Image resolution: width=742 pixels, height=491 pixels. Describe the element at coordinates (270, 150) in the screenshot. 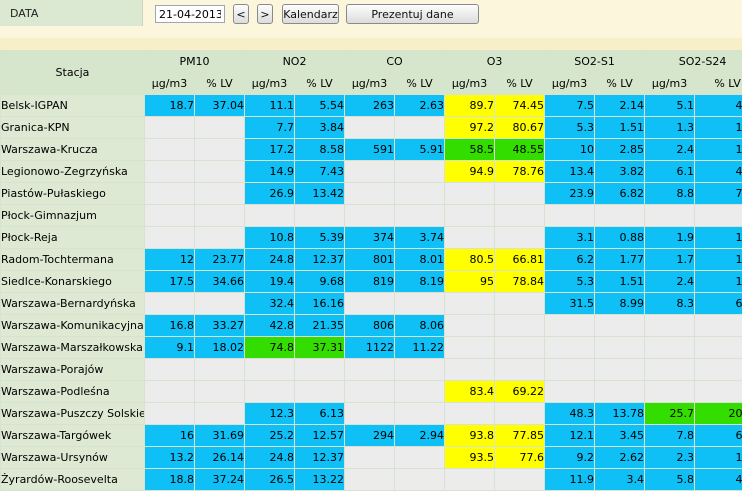

I see `value-cell: 17.2` at that location.